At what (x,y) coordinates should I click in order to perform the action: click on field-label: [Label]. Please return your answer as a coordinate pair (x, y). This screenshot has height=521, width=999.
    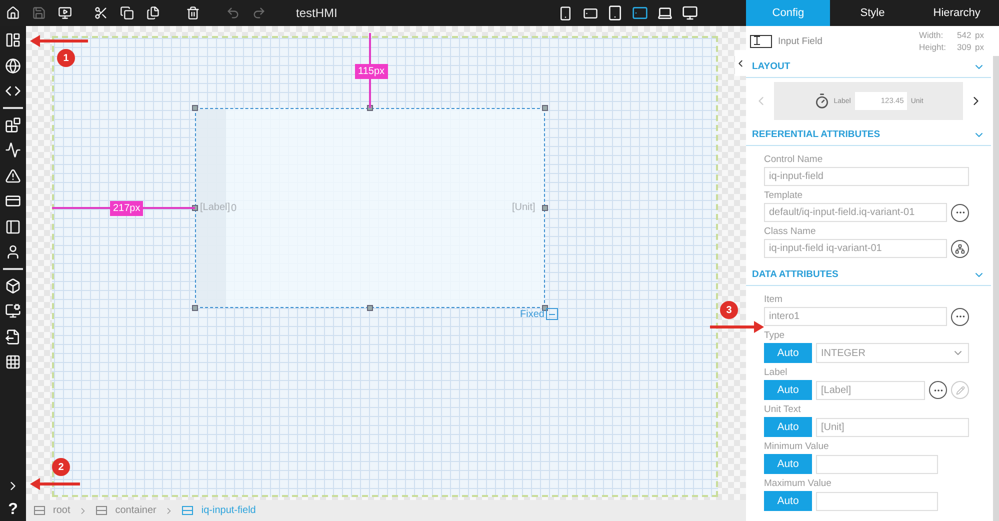
    Looking at the image, I should click on (215, 207).